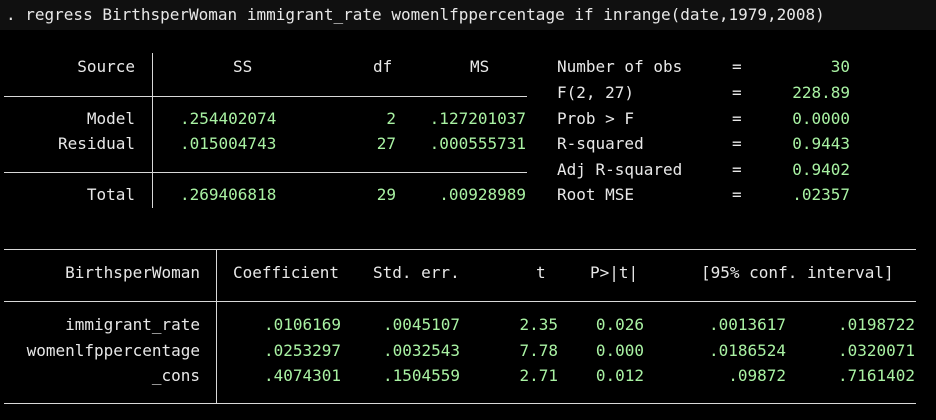 Image resolution: width=936 pixels, height=420 pixels. Describe the element at coordinates (482, 194) in the screenshot. I see `anova-row-ms: .00928989` at that location.